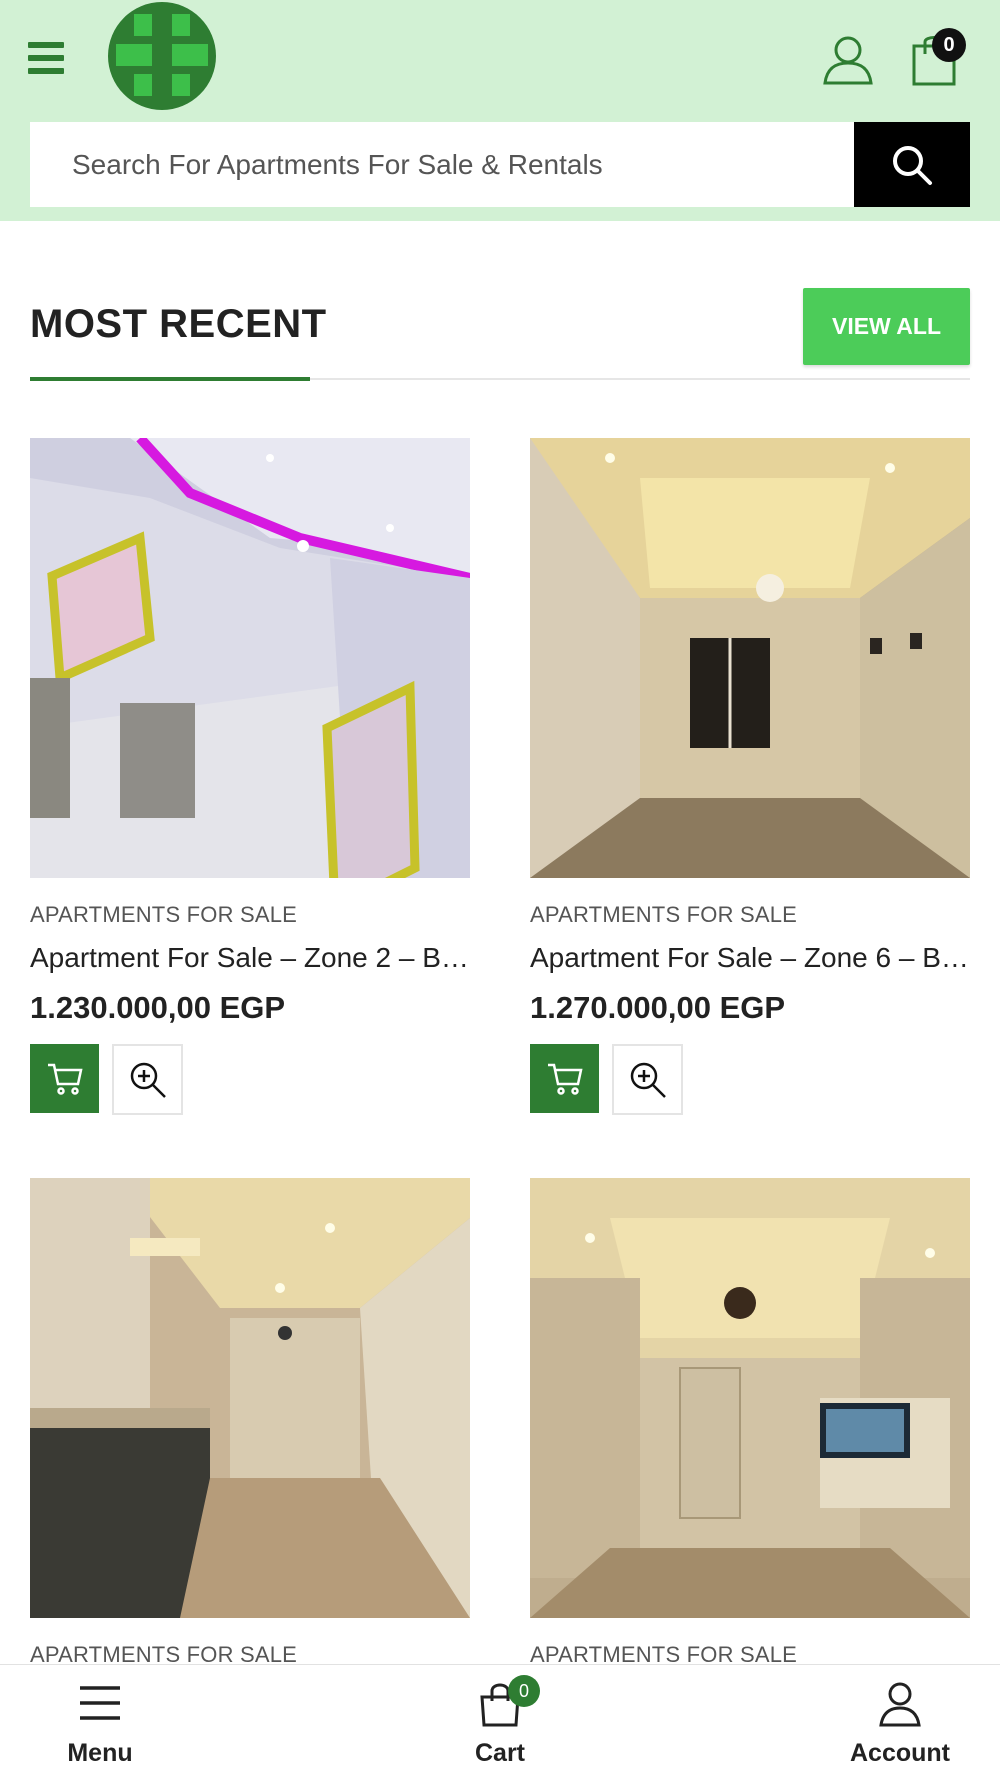 This screenshot has width=1000, height=1778. What do you see at coordinates (524, 1691) in the screenshot?
I see `nav-cart-badge: 0` at bounding box center [524, 1691].